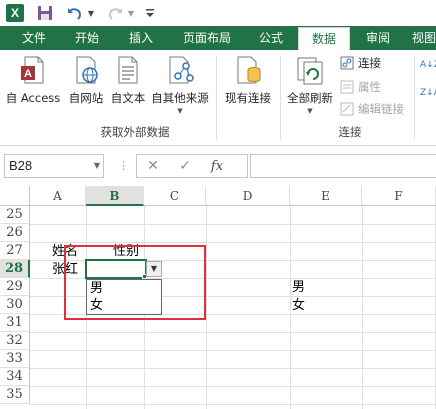 This screenshot has height=409, width=436. I want to click on tab-insert: 插入, so click(141, 38).